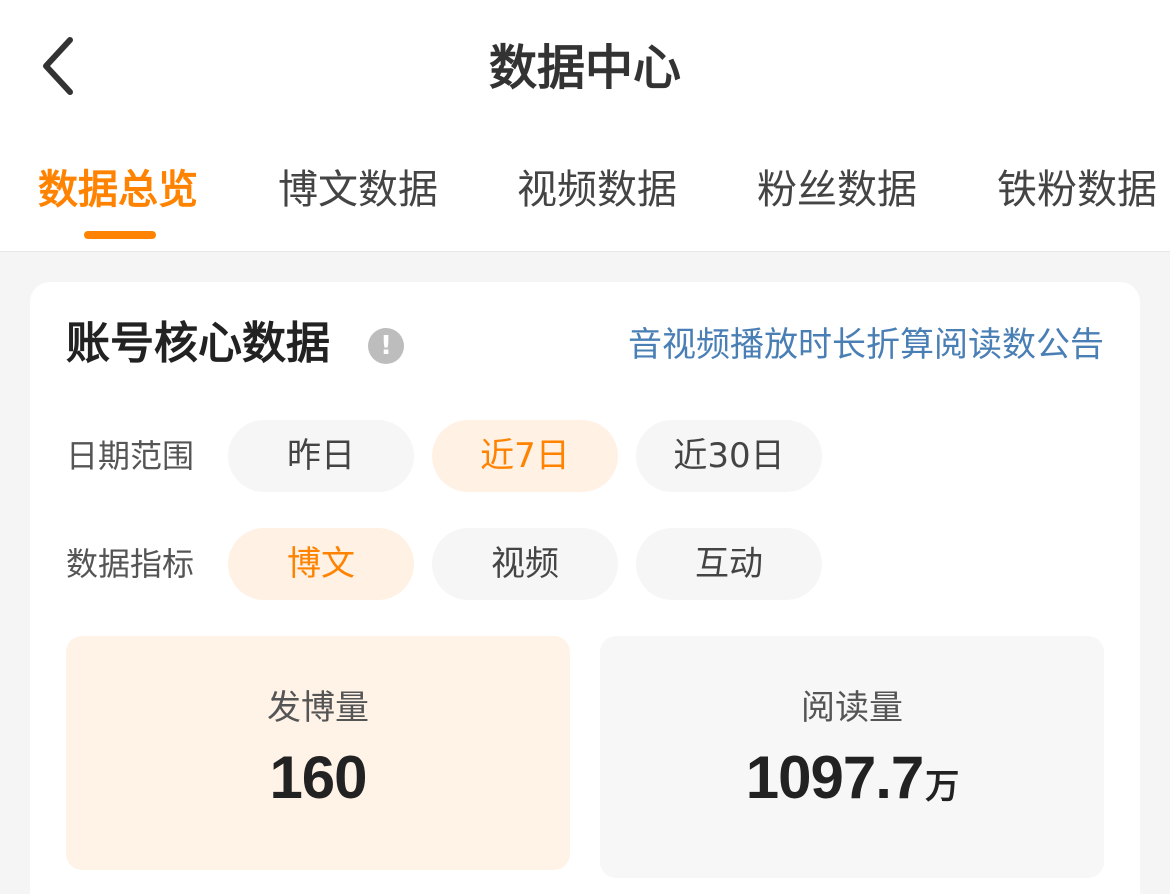 The image size is (1170, 894). What do you see at coordinates (729, 564) in the screenshot?
I see `metric-chip-interactions: 互动` at bounding box center [729, 564].